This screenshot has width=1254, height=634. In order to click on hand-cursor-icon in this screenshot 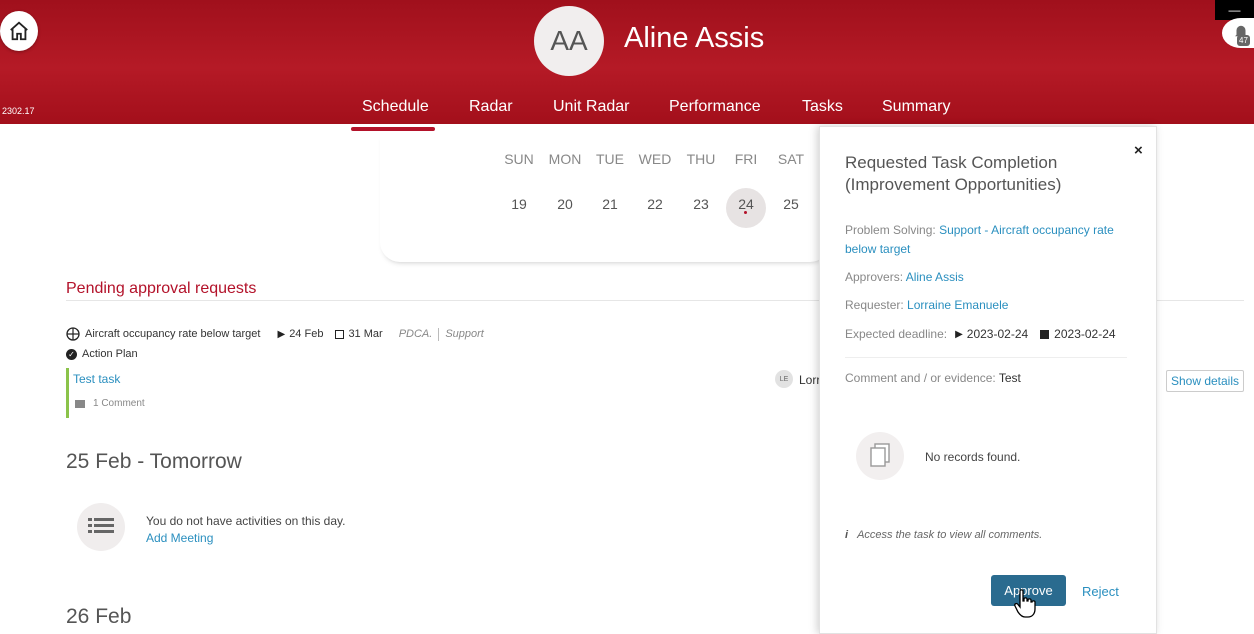, I will do `click(1025, 603)`.